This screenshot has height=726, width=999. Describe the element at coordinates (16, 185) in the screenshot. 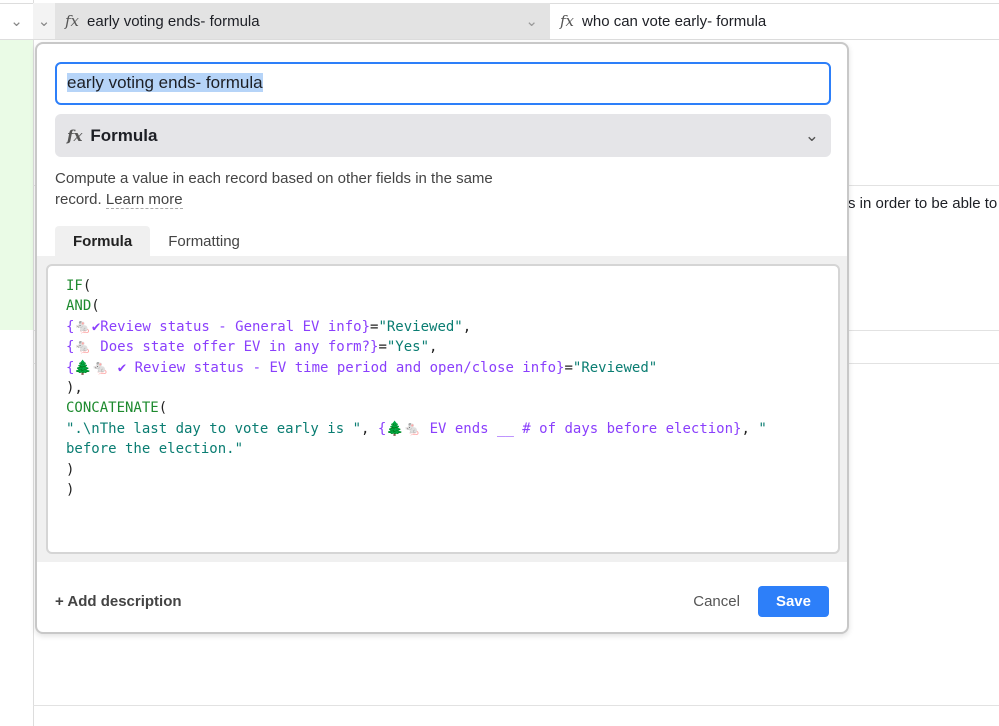

I see `row-highlight` at that location.